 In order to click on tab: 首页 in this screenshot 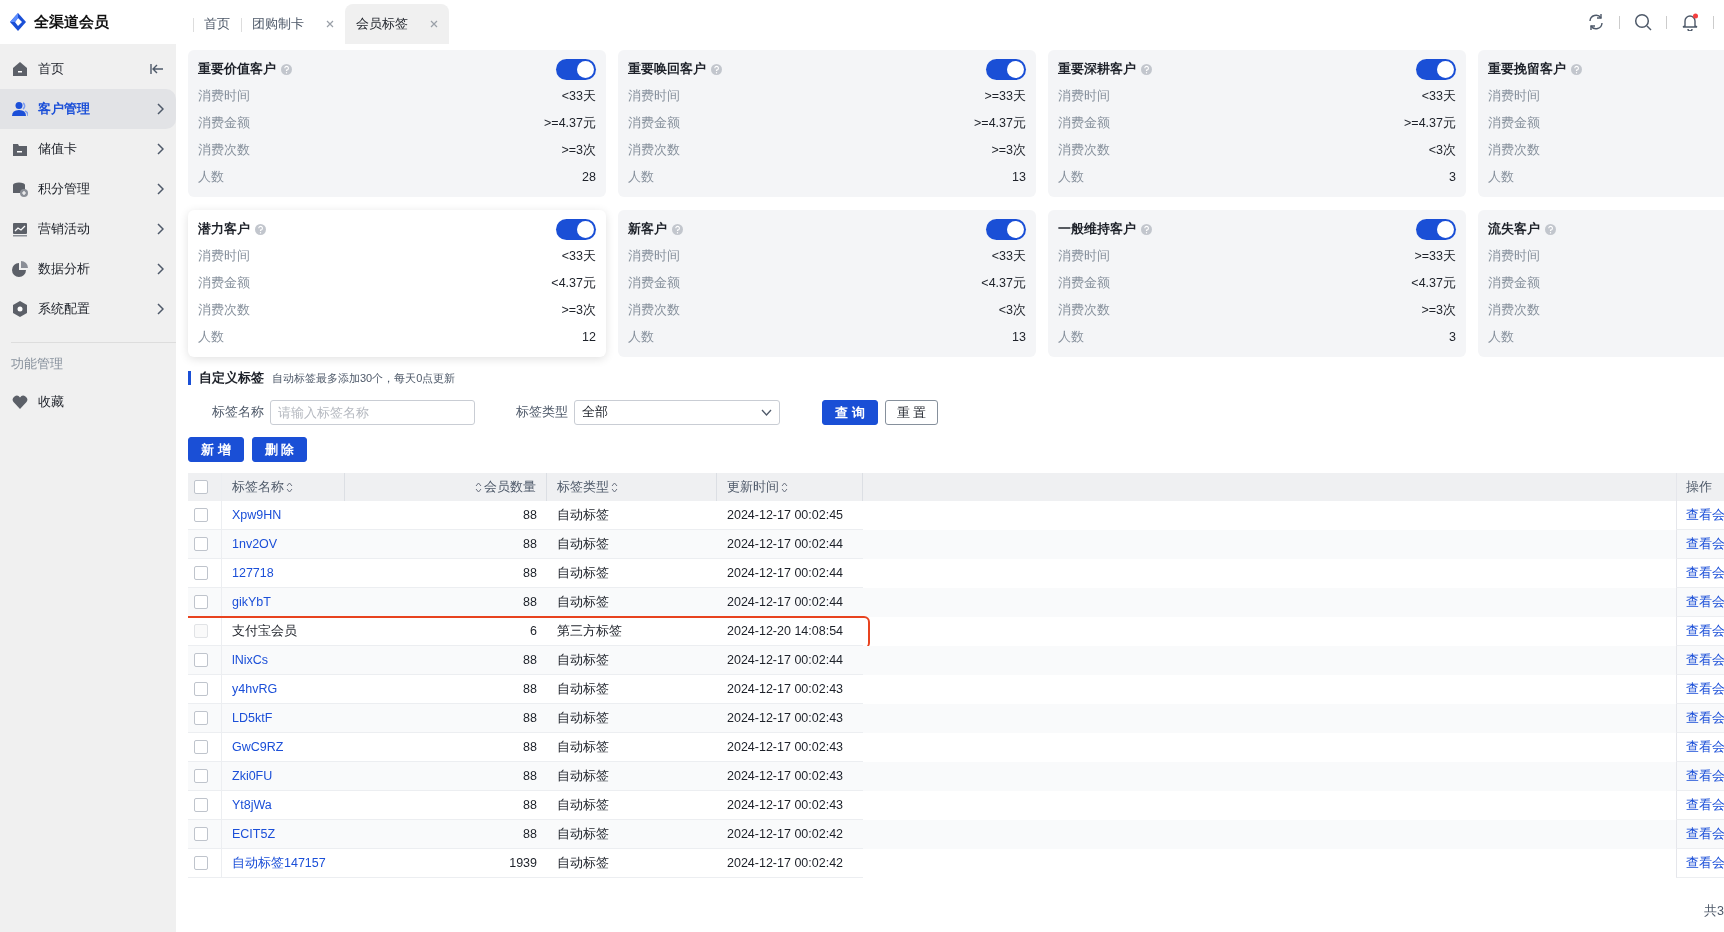, I will do `click(217, 24)`.